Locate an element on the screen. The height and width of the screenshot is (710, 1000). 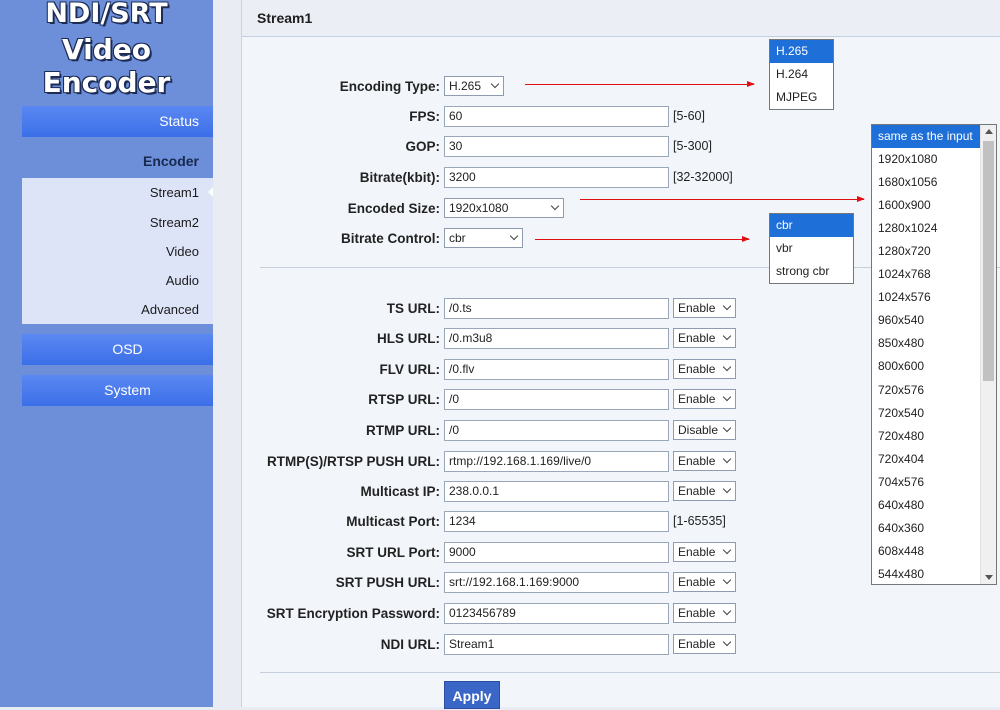
srt-port-input: 9000 is located at coordinates (556, 552).